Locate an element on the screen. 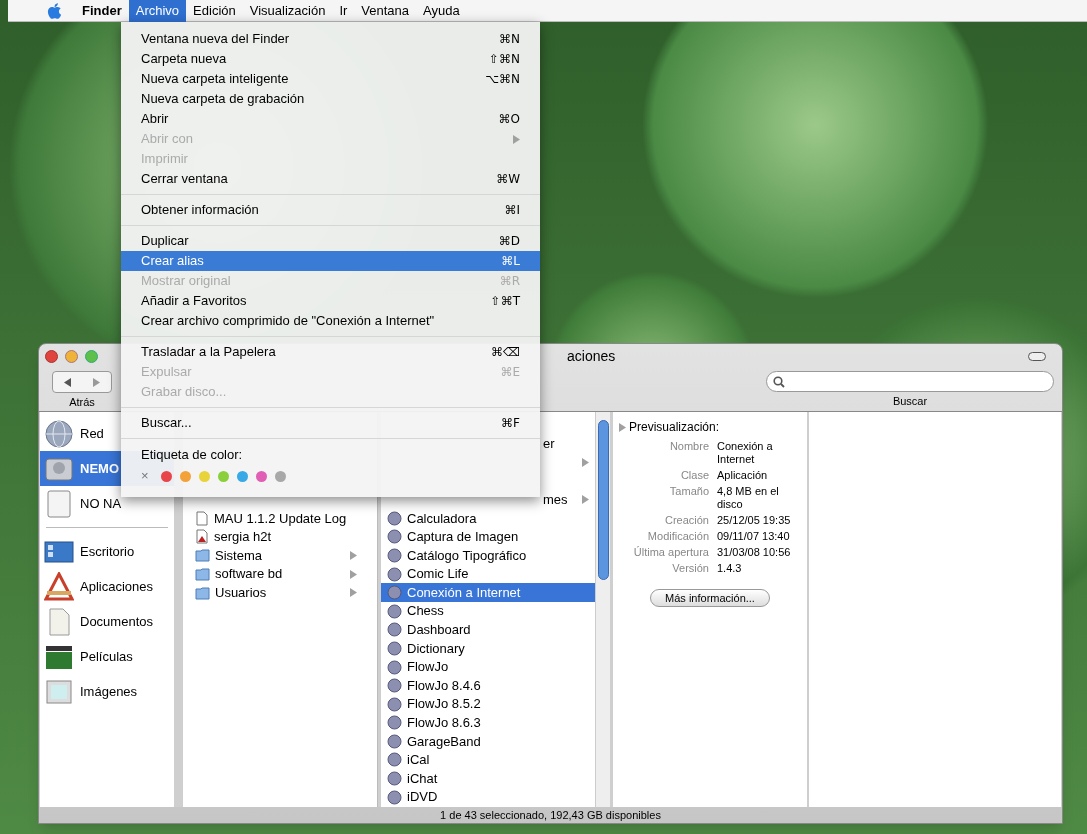 The width and height of the screenshot is (1087, 834). no-label-option: × is located at coordinates (145, 476).